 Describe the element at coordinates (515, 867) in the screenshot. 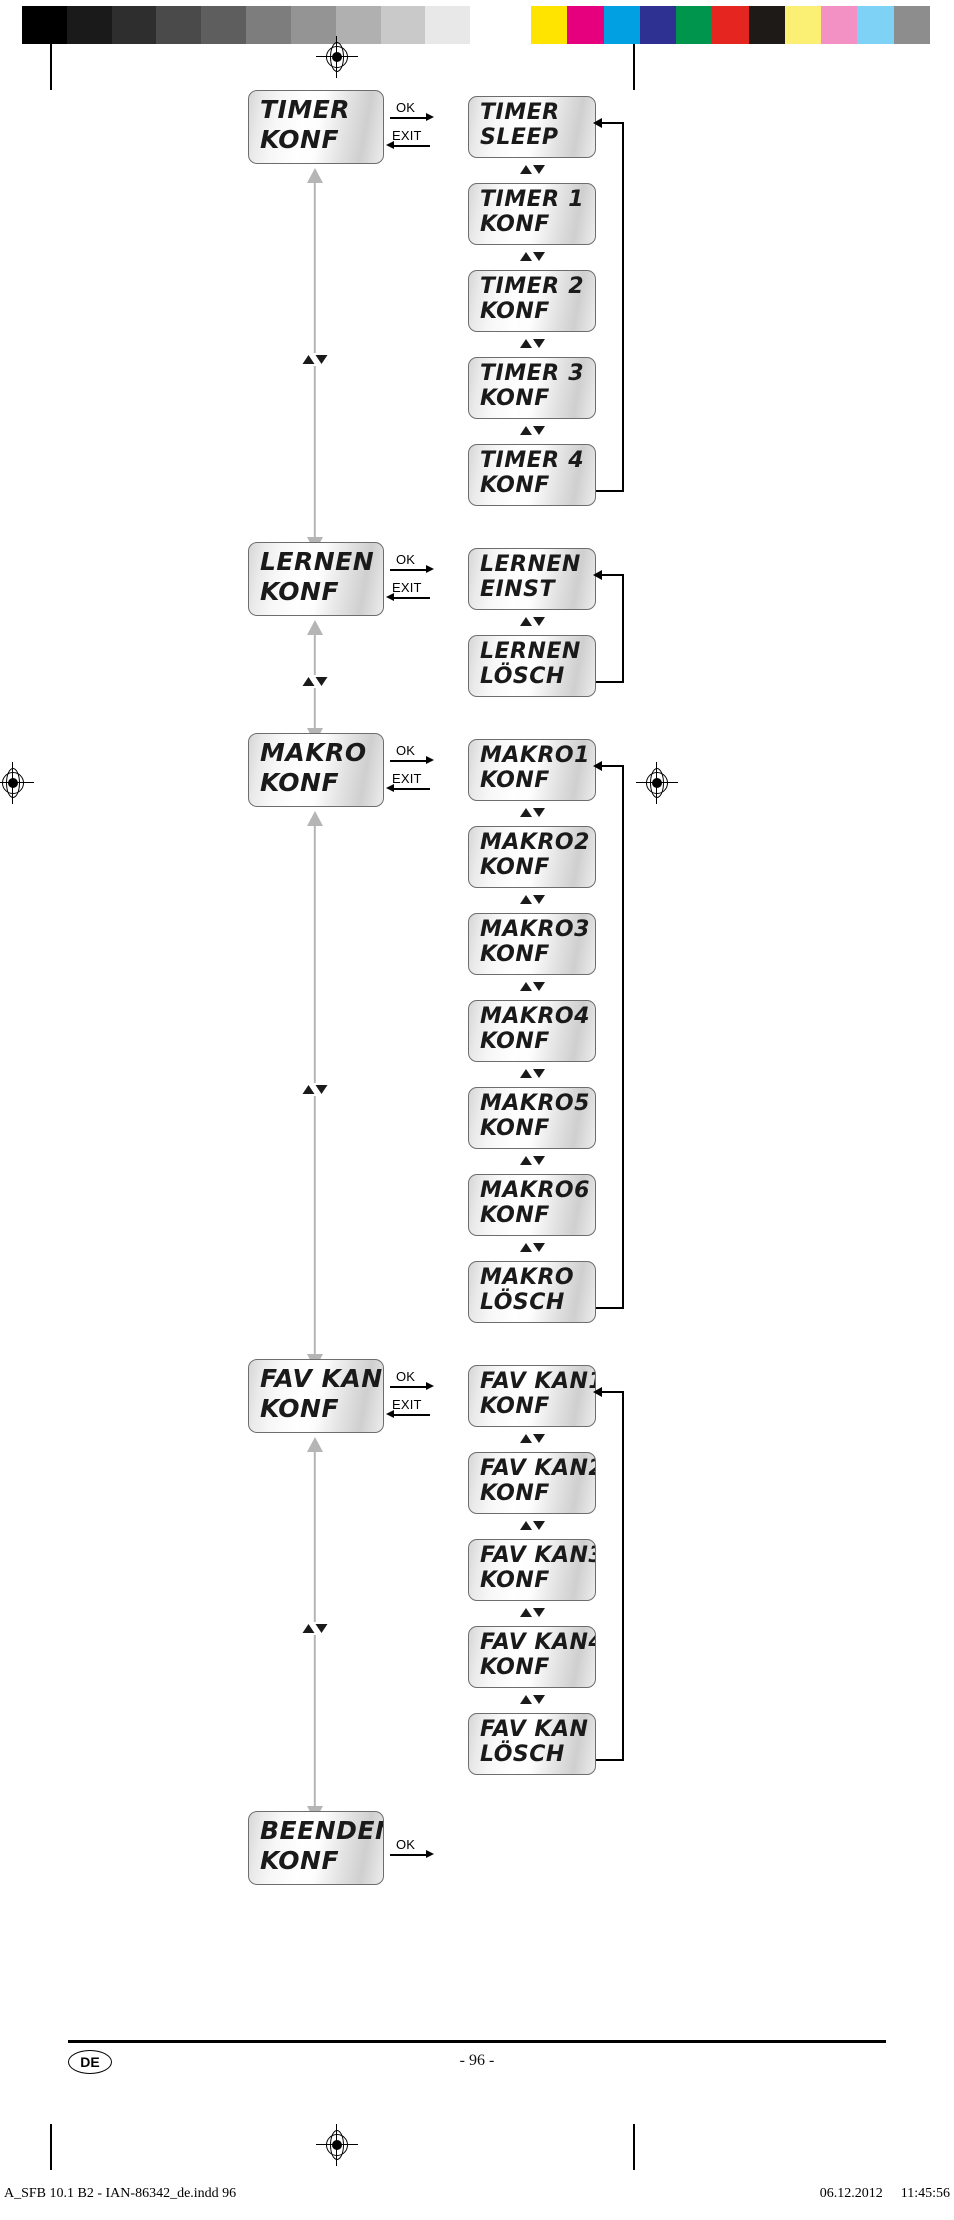

I see `display-makro-item-2-text2: KONF` at that location.